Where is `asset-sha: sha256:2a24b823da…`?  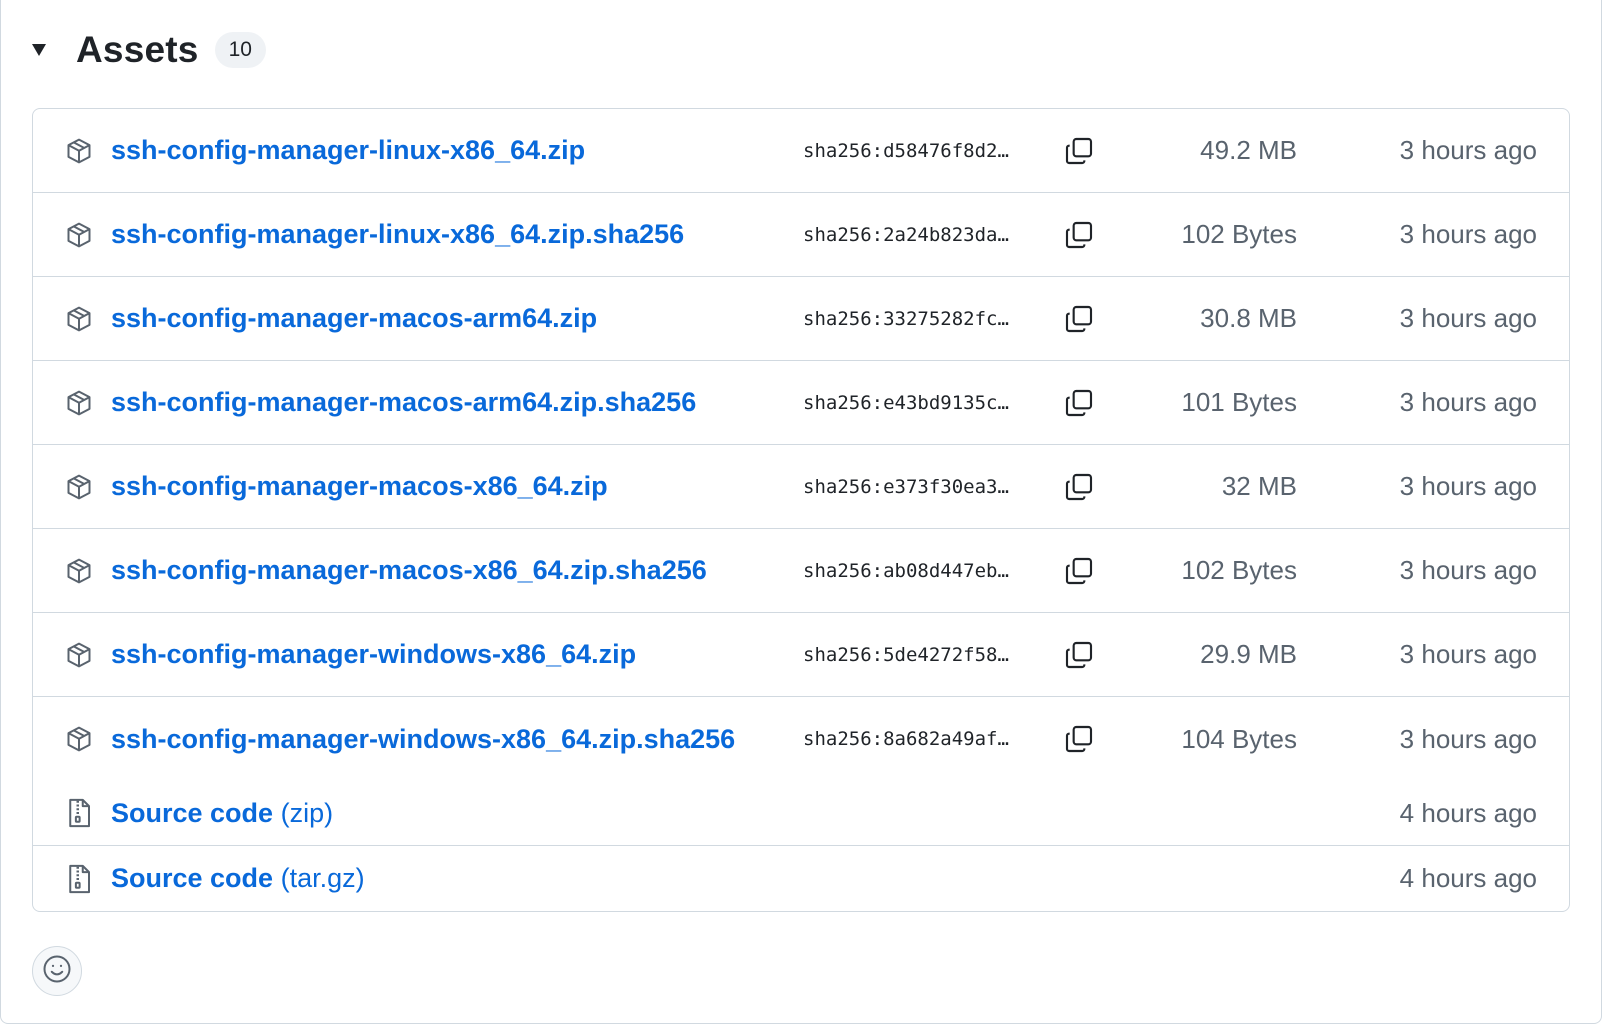
asset-sha: sha256:2a24b823da… is located at coordinates (906, 234).